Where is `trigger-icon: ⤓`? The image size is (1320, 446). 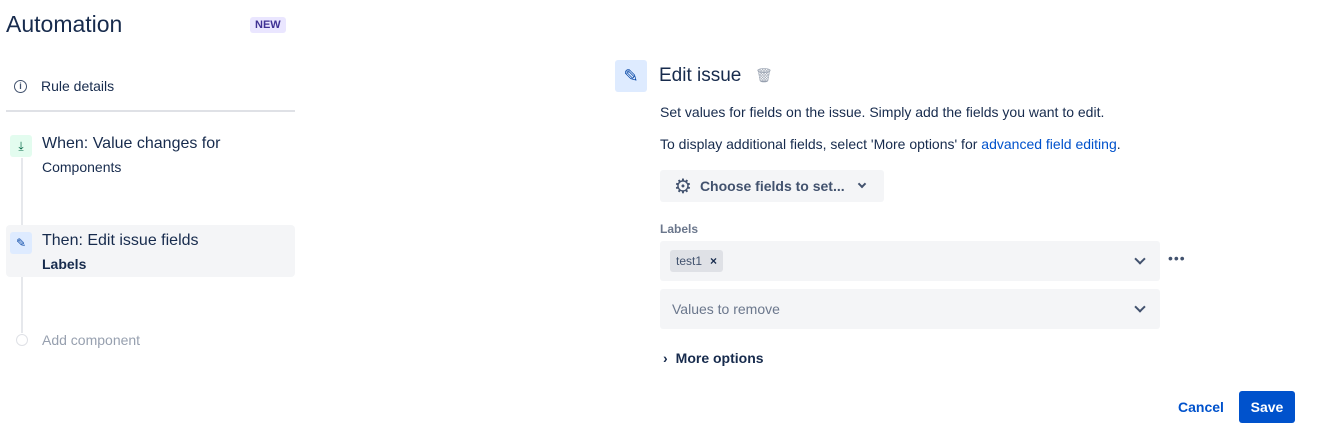
trigger-icon: ⤓ is located at coordinates (21, 146).